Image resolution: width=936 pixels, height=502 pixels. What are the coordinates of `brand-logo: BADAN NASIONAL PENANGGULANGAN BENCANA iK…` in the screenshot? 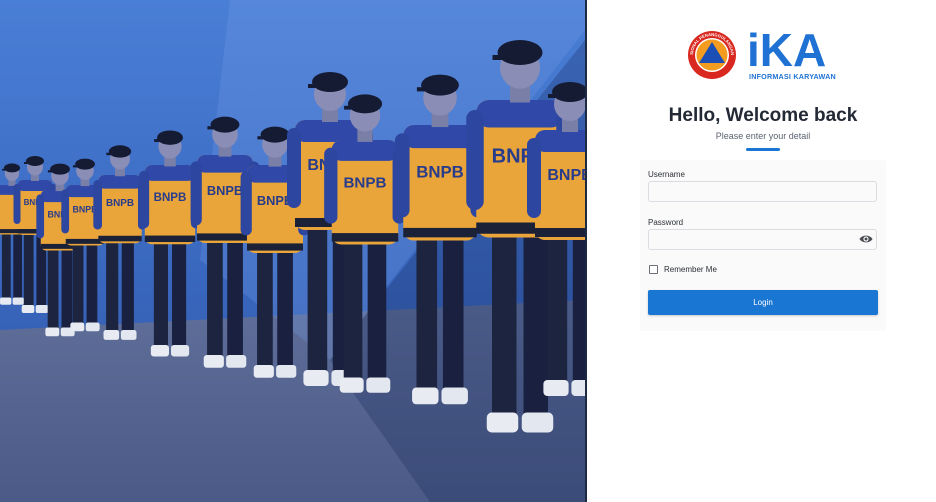 It's located at (767, 55).